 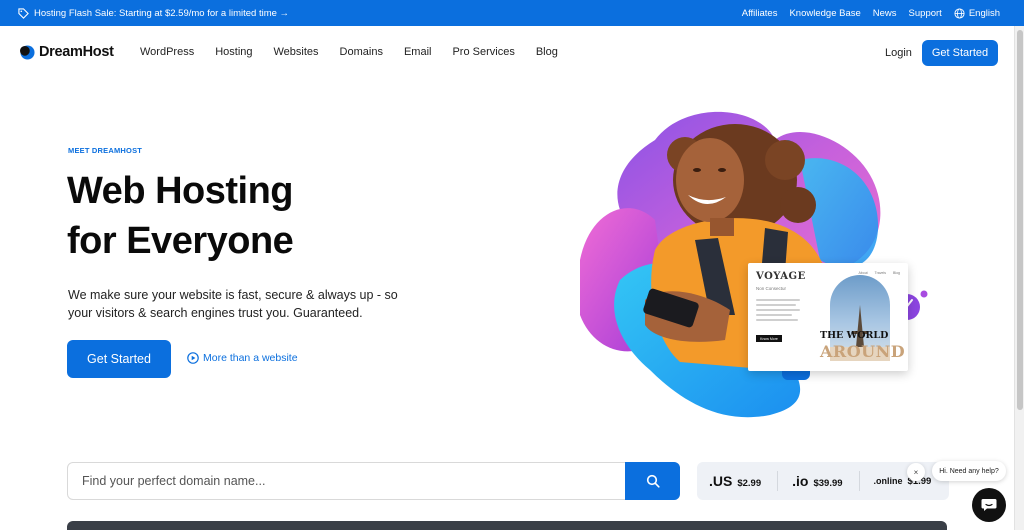 I want to click on language-selector: English, so click(x=977, y=13).